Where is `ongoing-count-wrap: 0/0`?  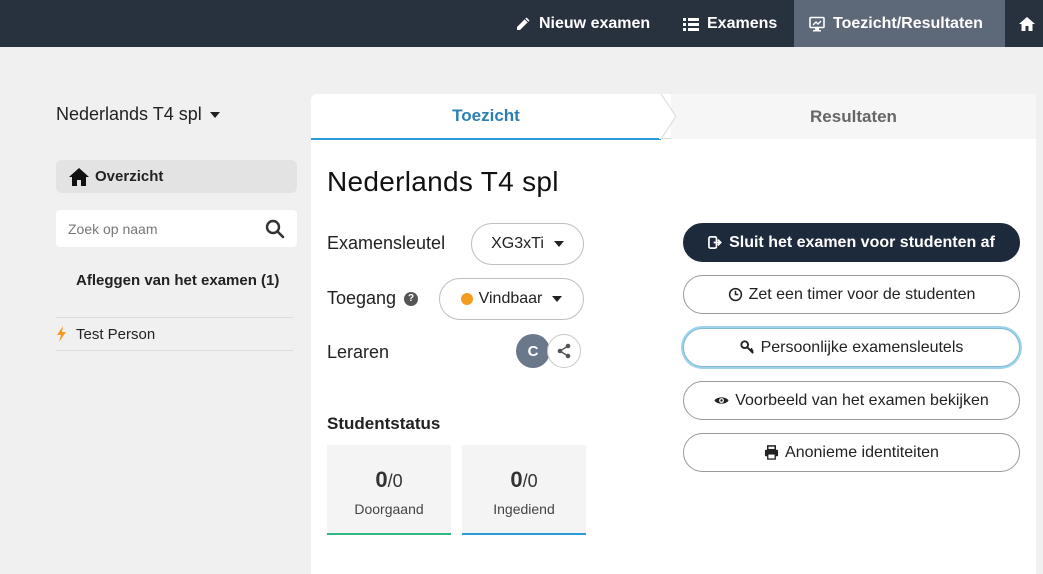 ongoing-count-wrap: 0/0 is located at coordinates (388, 480).